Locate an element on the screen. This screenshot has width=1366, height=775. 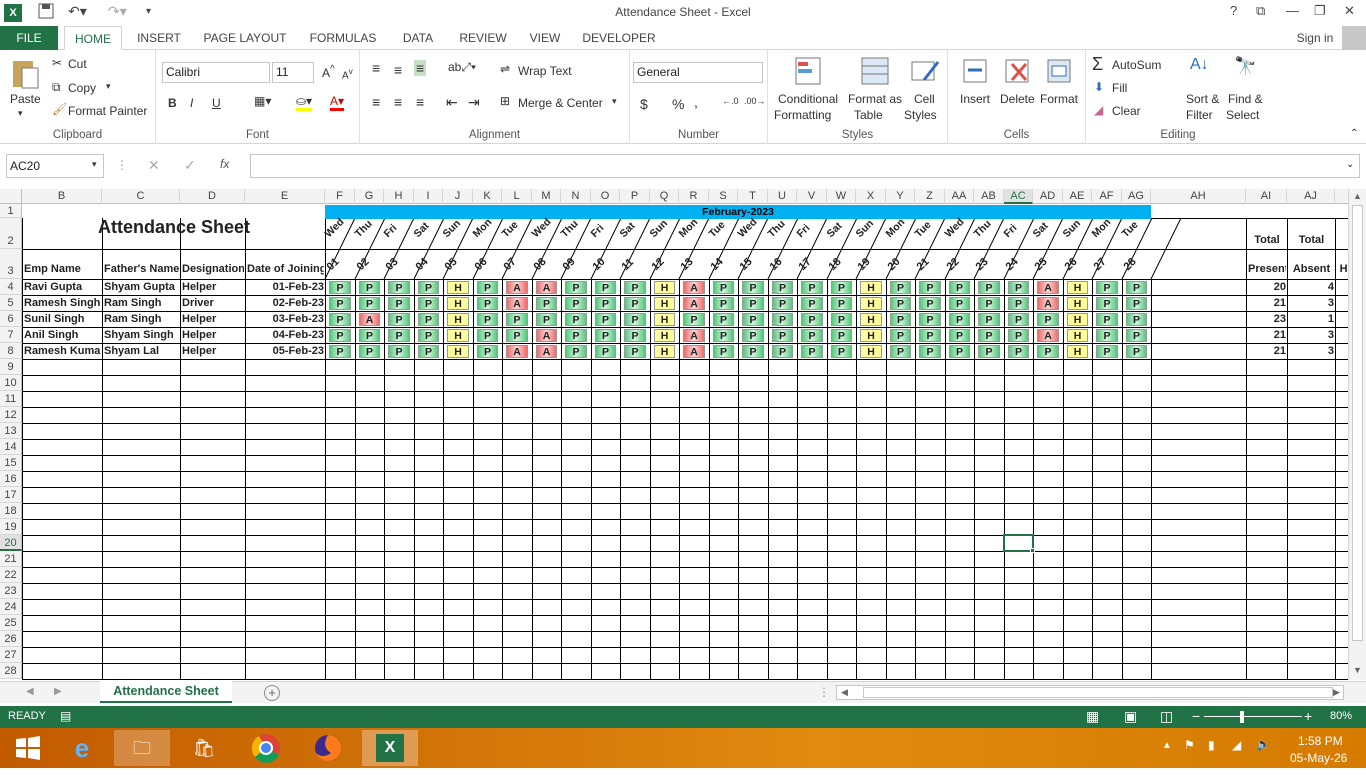
avatar is located at coordinates (1354, 38).